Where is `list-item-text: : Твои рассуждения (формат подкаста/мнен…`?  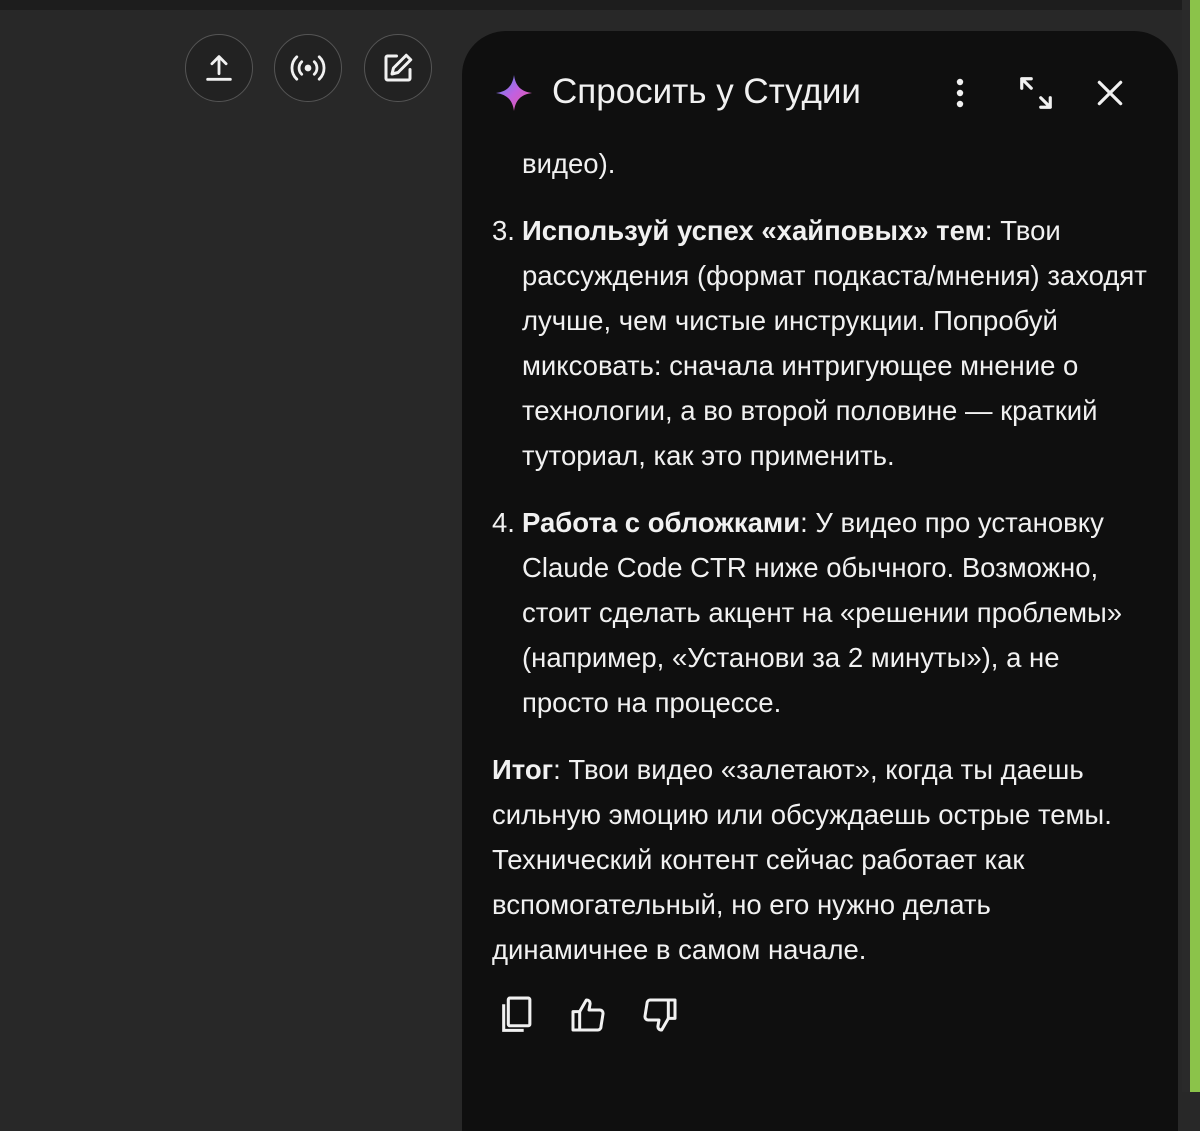 list-item-text: : Твои рассуждения (формат подкаста/мнен… is located at coordinates (834, 343).